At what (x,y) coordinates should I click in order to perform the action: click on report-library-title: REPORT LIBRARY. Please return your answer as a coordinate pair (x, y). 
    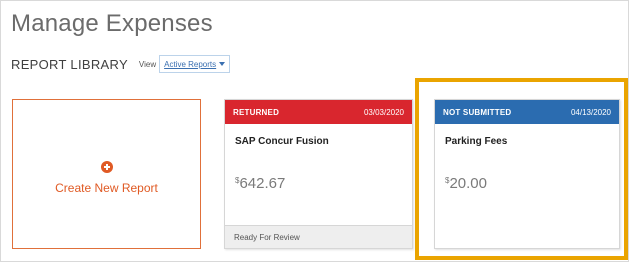
    Looking at the image, I should click on (69, 64).